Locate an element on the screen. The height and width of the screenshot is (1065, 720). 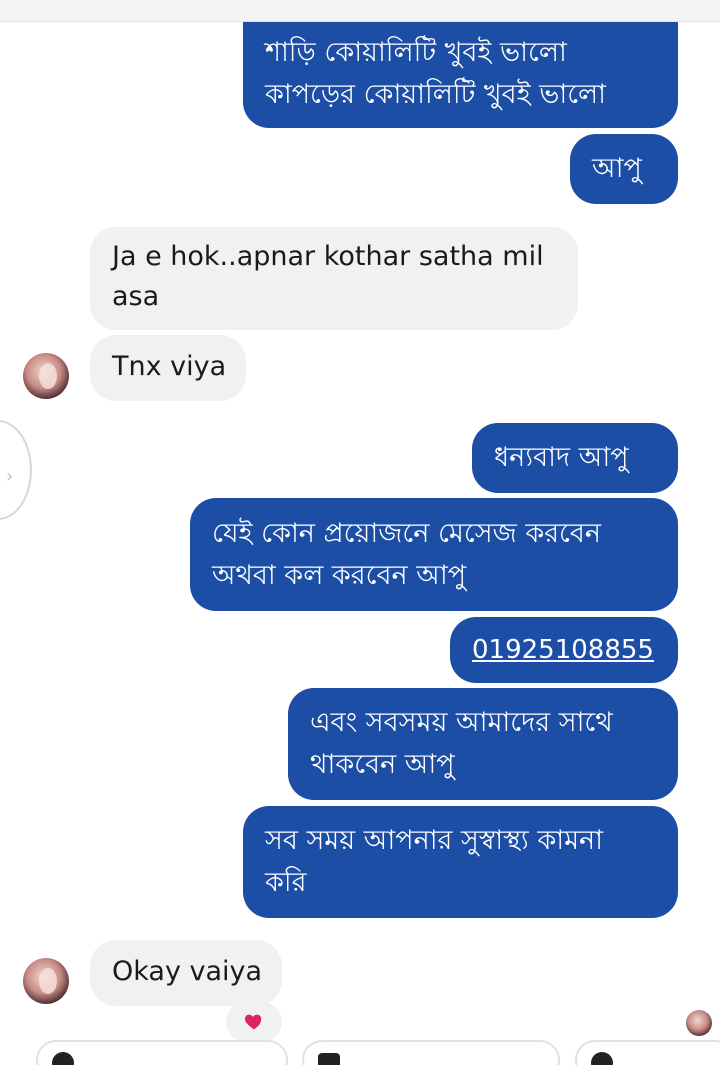
sent-message: 01925108855 is located at coordinates (564, 650).